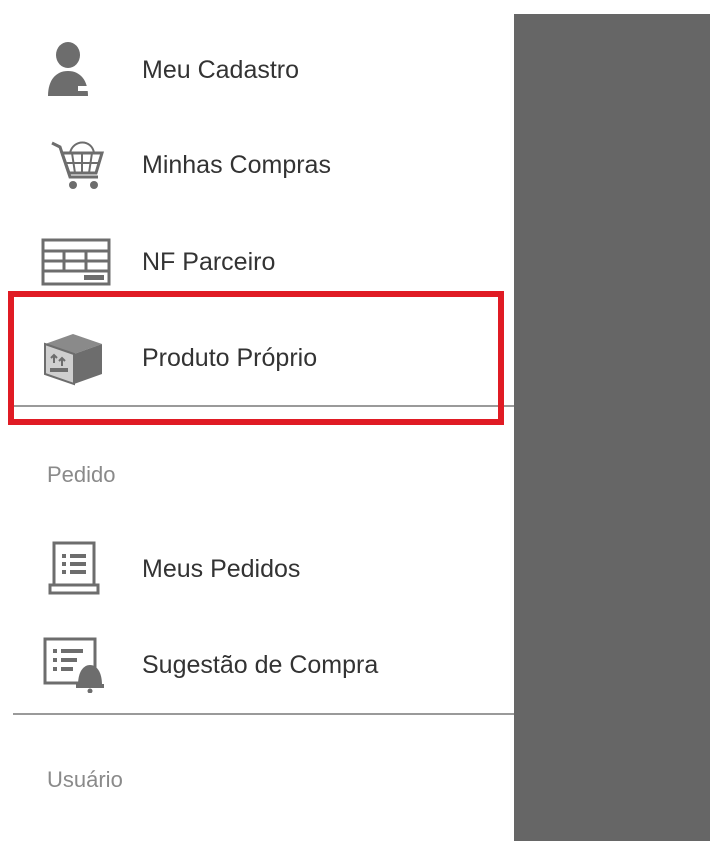 This screenshot has width=710, height=841. Describe the element at coordinates (76, 569) in the screenshot. I see `order-list-icon` at that location.